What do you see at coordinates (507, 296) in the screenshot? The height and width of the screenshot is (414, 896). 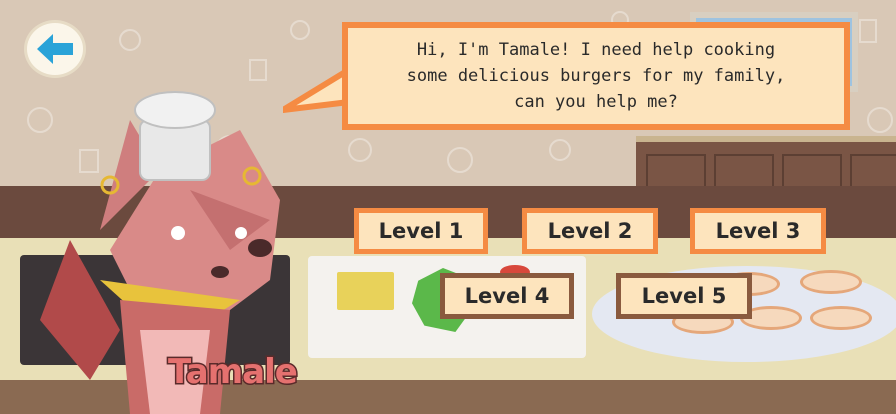 I see `level-4-button: Level 4` at bounding box center [507, 296].